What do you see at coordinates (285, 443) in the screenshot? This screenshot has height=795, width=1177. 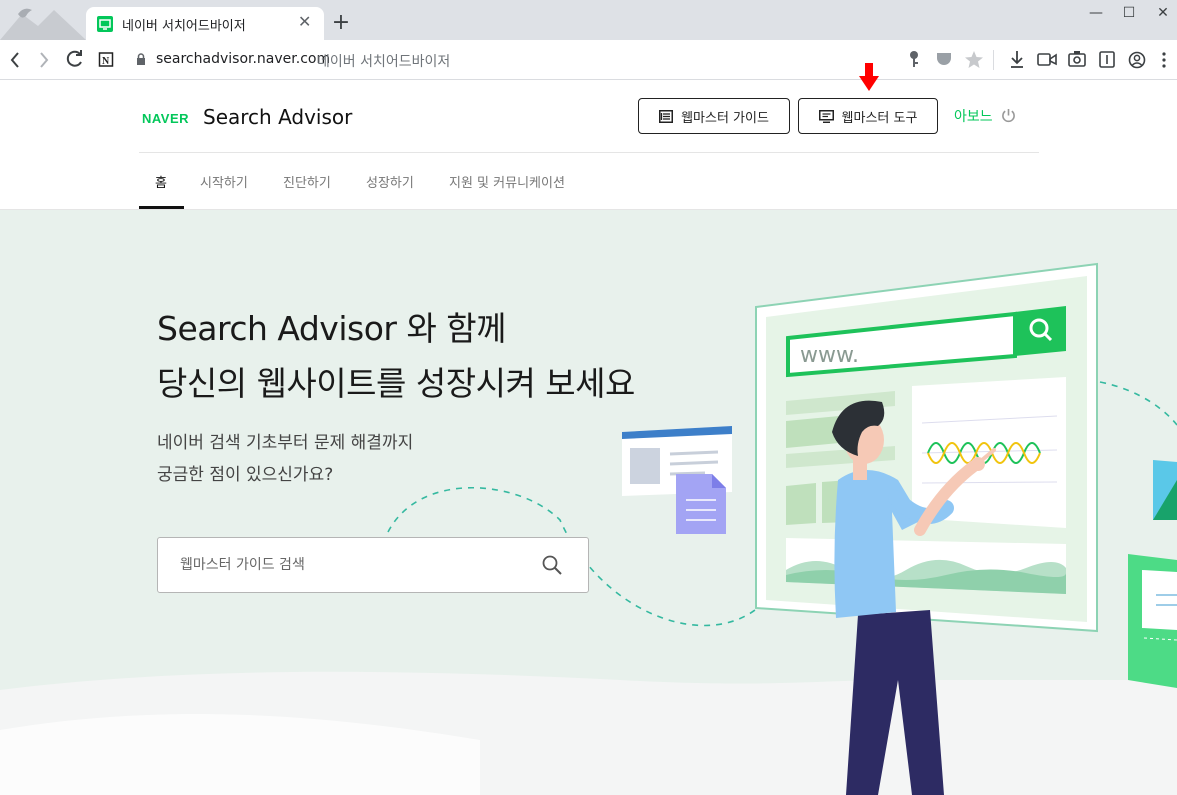 I see `hero-subtext-line1: 네이버 검색 기초부터 문제 해결까지` at bounding box center [285, 443].